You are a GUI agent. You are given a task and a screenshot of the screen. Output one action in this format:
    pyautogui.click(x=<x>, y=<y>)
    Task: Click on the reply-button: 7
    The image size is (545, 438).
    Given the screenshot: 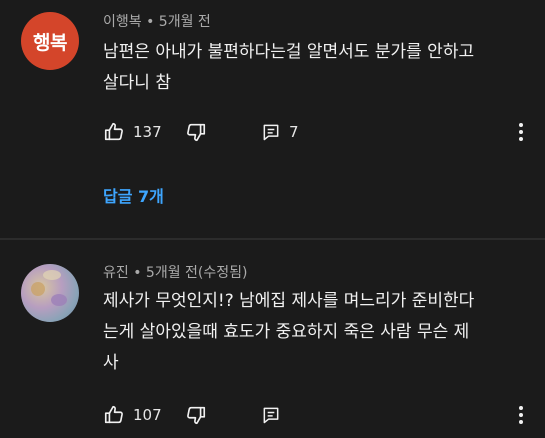 What is the action you would take?
    pyautogui.click(x=280, y=132)
    